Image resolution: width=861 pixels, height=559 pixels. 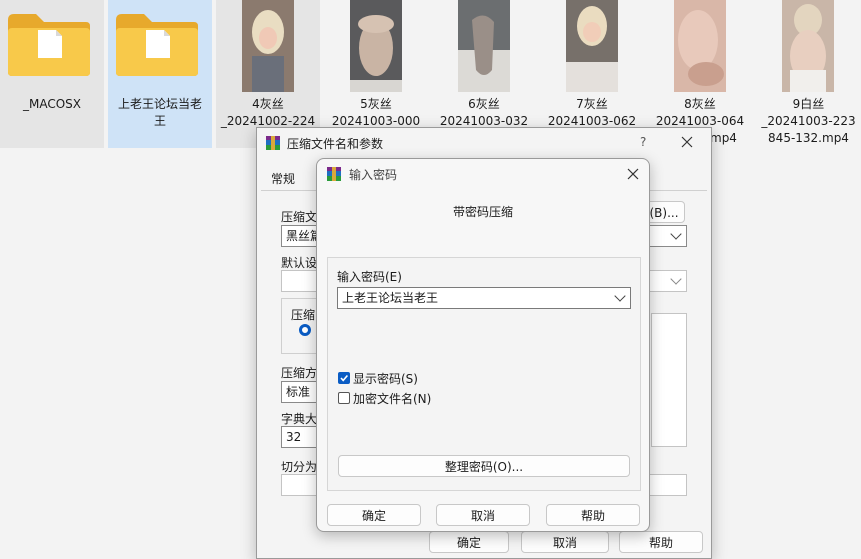 I want to click on folder-tile-macosx: _MACOSX, so click(x=52, y=74).